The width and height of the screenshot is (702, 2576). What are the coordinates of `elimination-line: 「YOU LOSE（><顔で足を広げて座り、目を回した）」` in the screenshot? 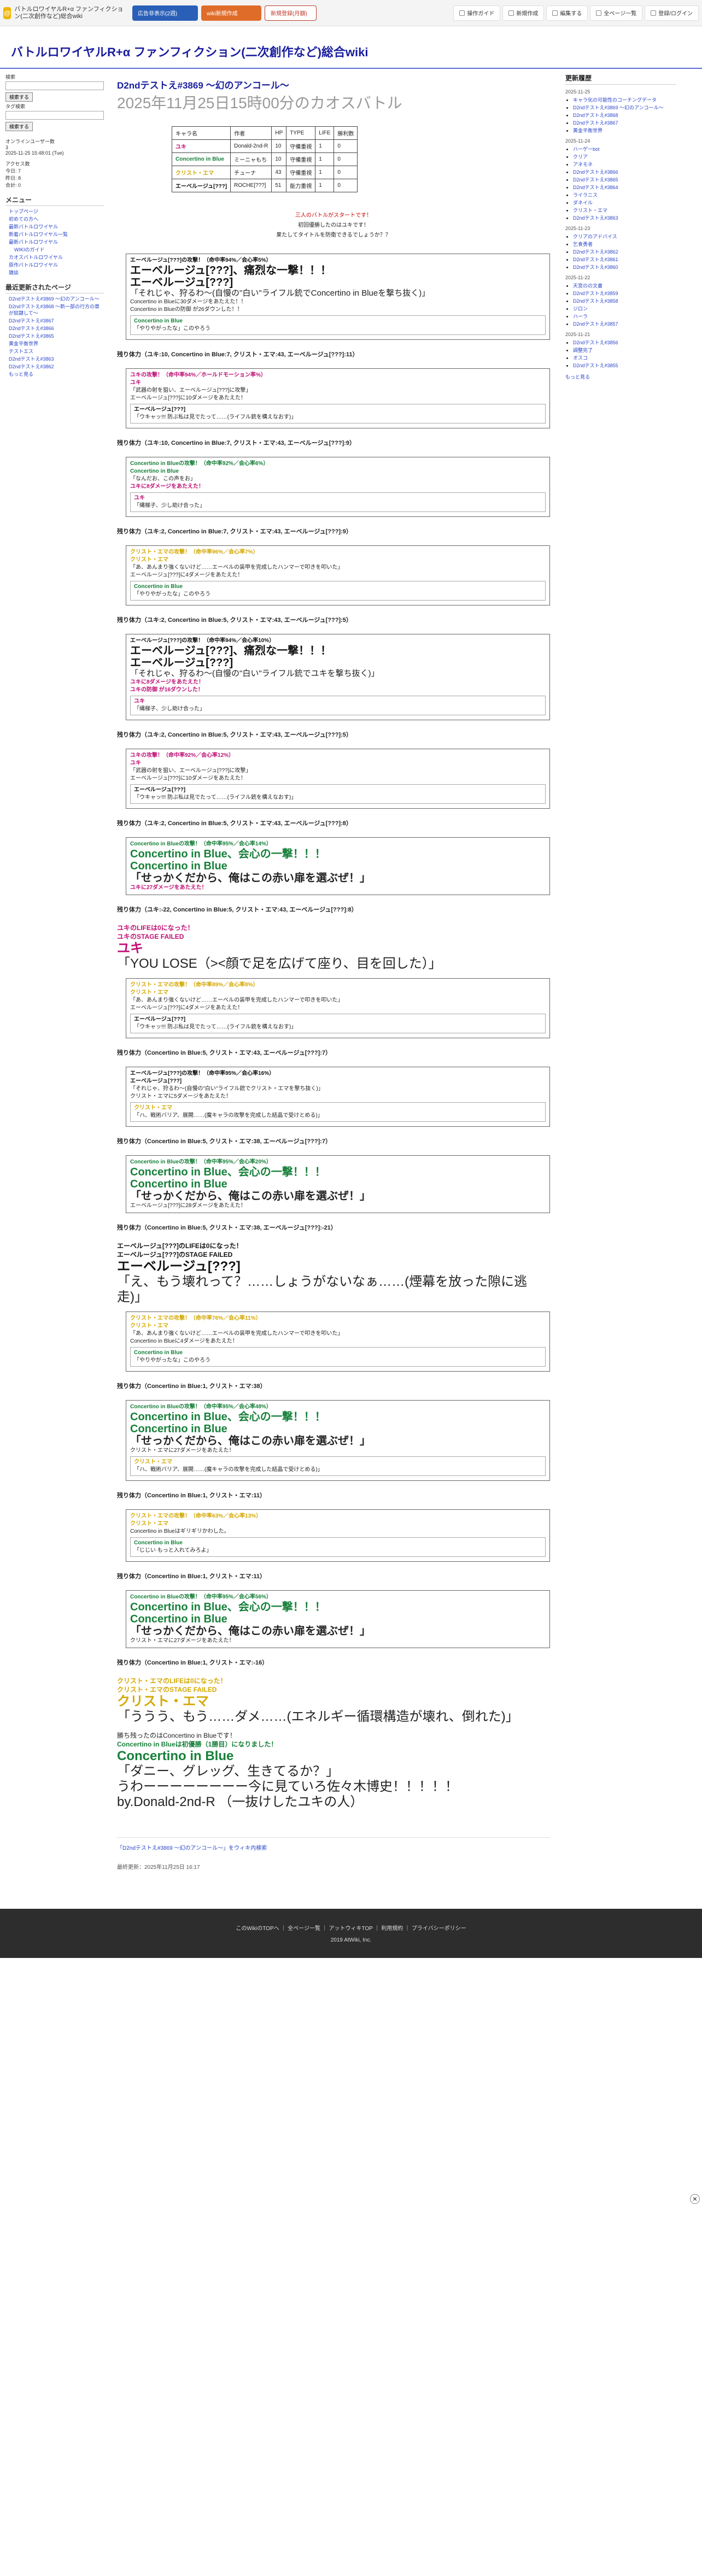 It's located at (279, 964).